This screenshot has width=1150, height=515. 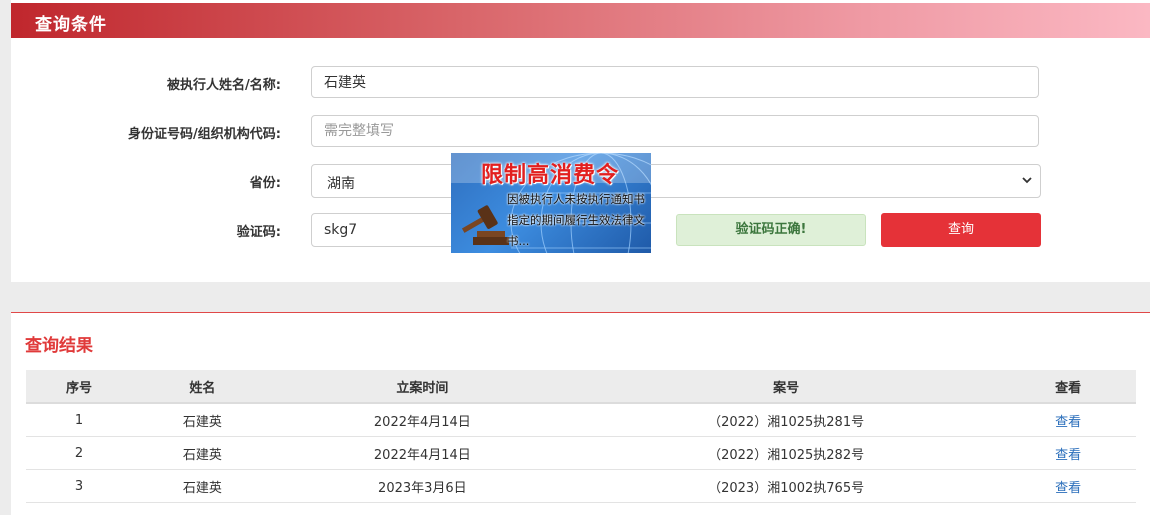 I want to click on row-case-number: （2022）湘1025执282号, so click(x=786, y=453).